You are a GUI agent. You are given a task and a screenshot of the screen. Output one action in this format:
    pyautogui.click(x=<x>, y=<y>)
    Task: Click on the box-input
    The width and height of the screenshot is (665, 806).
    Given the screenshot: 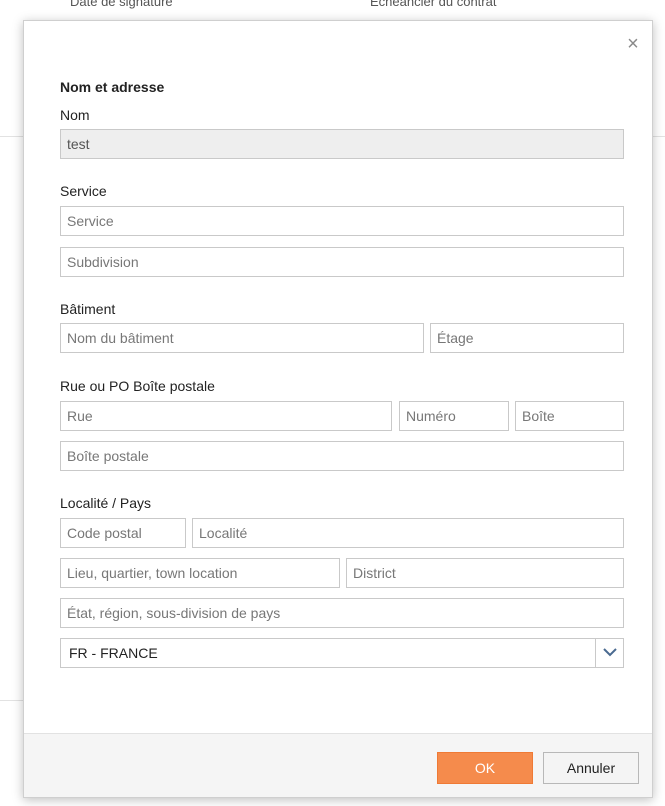 What is the action you would take?
    pyautogui.click(x=569, y=416)
    